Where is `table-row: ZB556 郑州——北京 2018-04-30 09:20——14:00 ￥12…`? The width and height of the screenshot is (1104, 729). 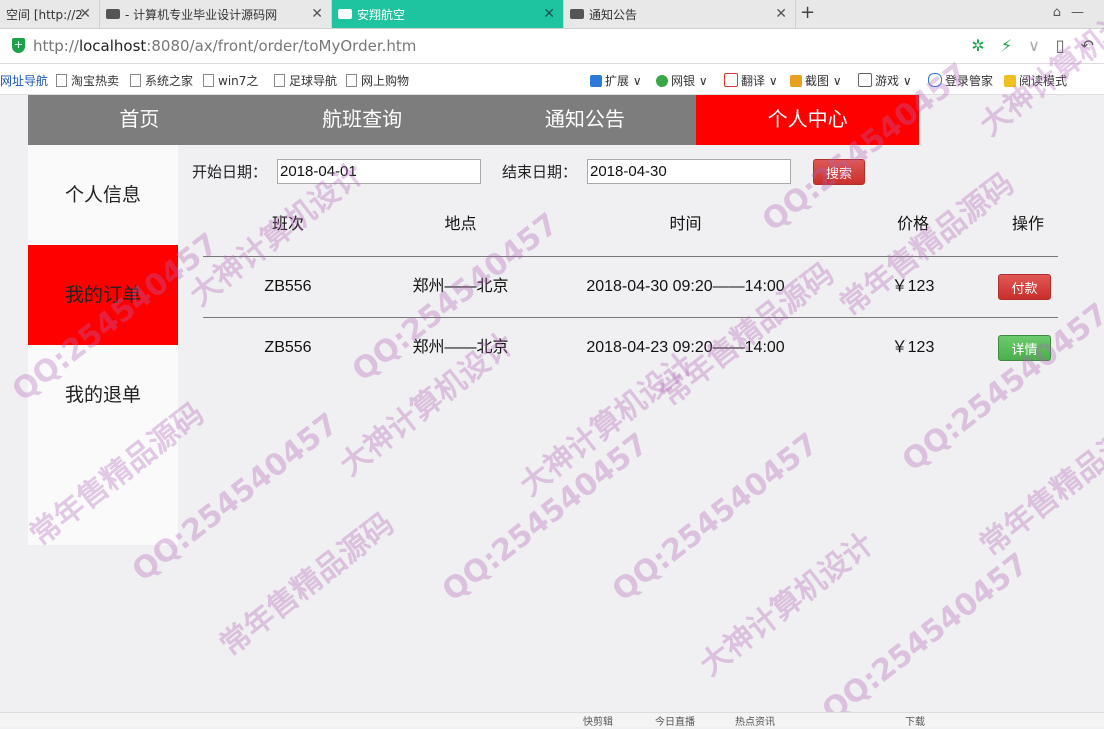
table-row: ZB556 郑州——北京 2018-04-30 09:20——14:00 ￥12… is located at coordinates (630, 287).